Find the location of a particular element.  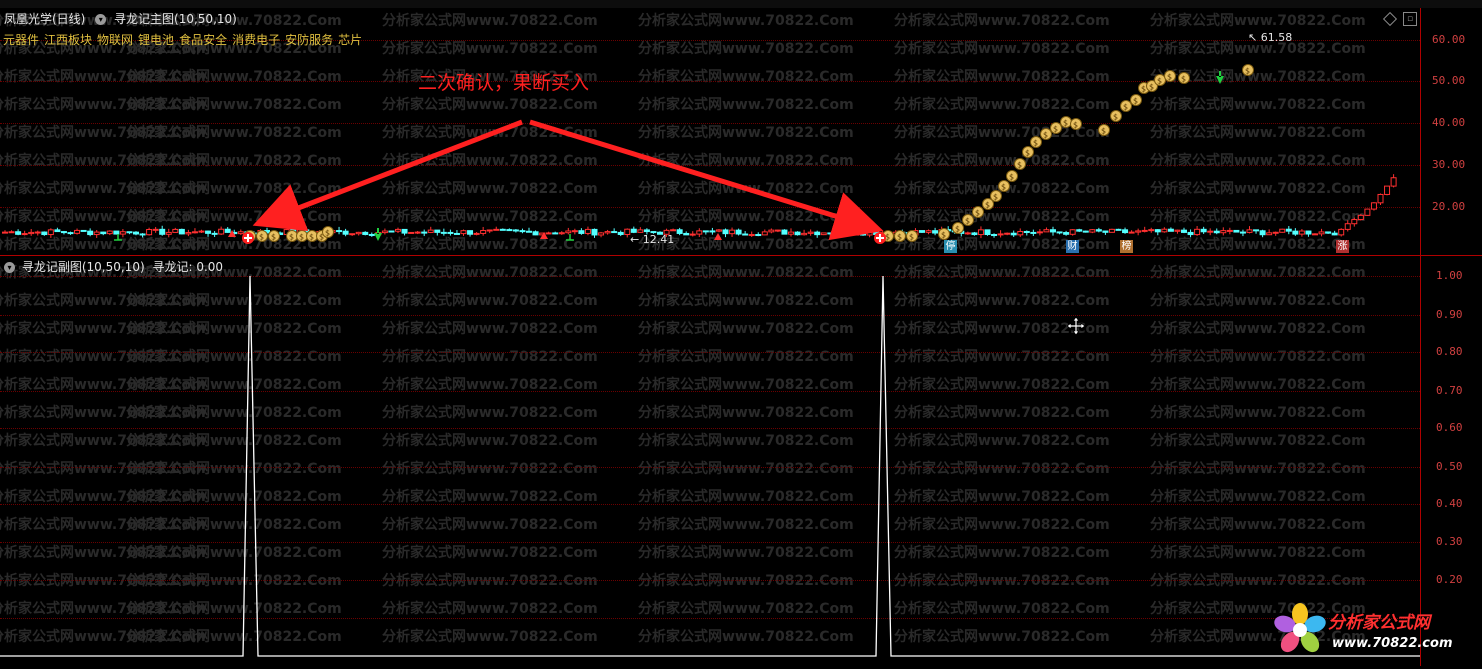

main-chart-header: 凤凰光学(日线) ▾ 寻龙记主图(10,50,10) is located at coordinates (120, 19).